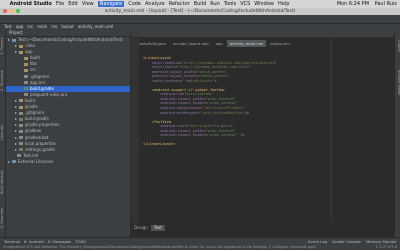  I want to click on zoom-window-button, so click(17, 11).